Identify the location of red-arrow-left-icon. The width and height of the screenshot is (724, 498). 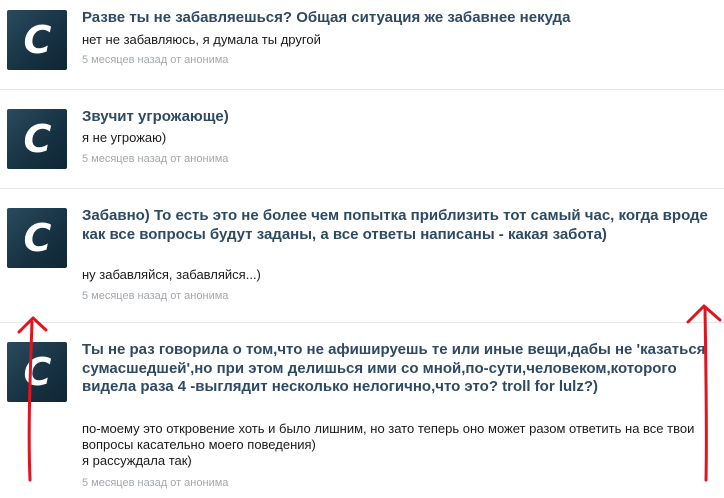
(32, 399).